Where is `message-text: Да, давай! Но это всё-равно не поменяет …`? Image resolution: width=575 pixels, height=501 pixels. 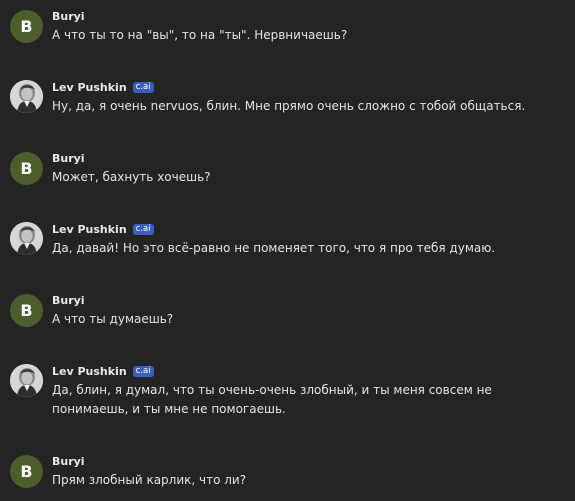 message-text: Да, давай! Но это всё-равно не поменяет … is located at coordinates (274, 248).